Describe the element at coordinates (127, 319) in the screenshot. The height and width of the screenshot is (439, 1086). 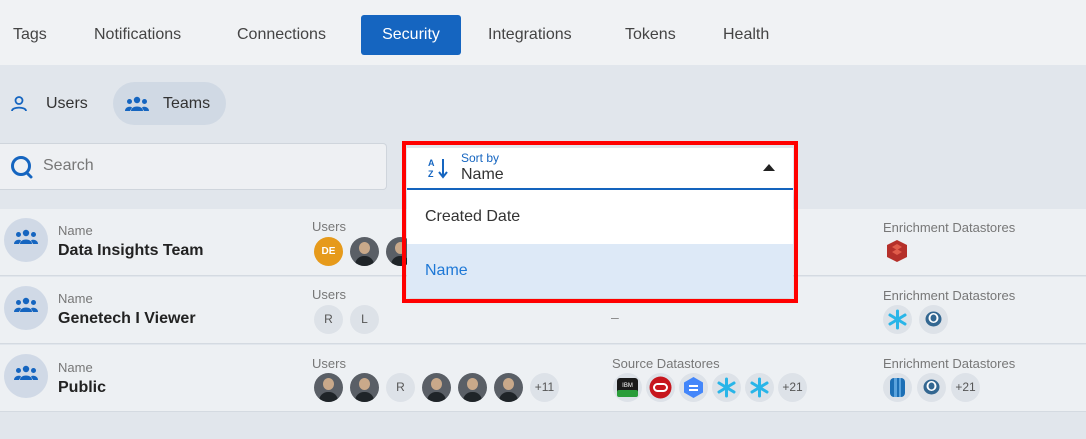
I see `team-name: Genetech I Viewer` at that location.